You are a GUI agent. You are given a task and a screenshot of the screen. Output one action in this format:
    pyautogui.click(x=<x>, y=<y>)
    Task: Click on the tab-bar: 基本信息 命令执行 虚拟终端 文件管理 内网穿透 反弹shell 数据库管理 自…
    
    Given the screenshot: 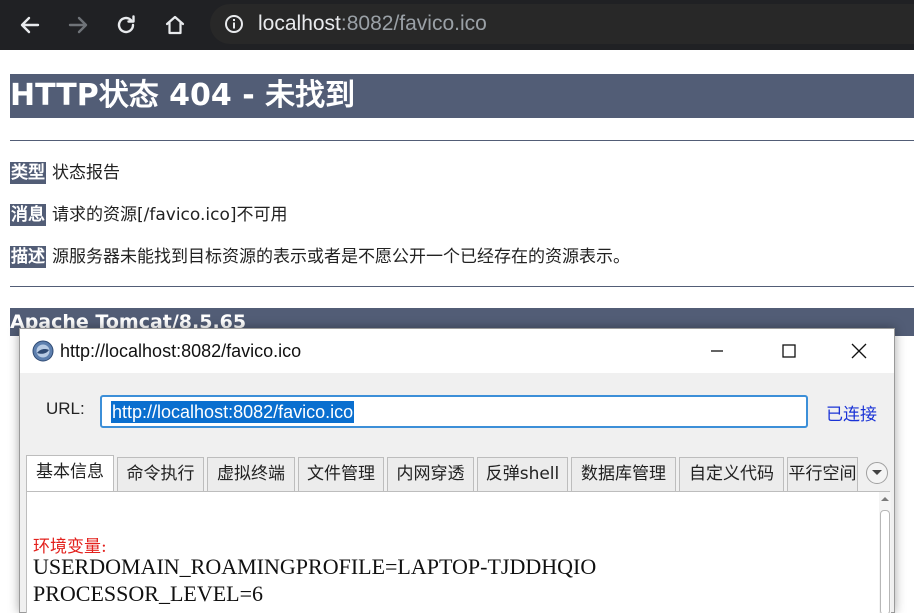 What is the action you would take?
    pyautogui.click(x=458, y=473)
    